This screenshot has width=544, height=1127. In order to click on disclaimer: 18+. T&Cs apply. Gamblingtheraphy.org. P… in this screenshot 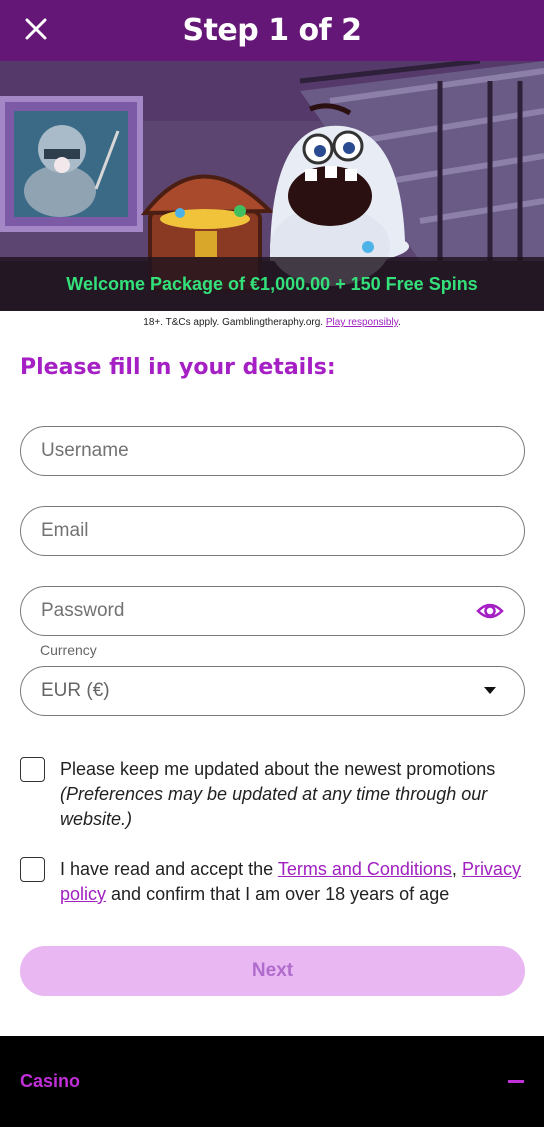, I will do `click(272, 322)`.